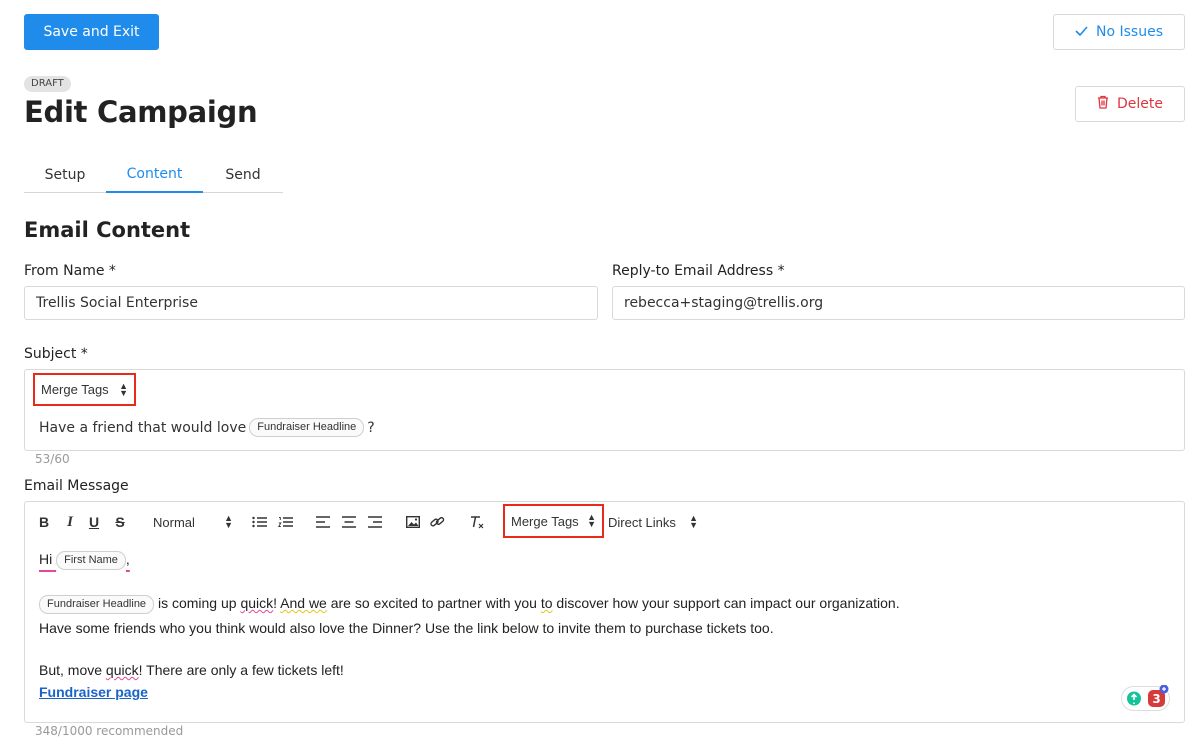  What do you see at coordinates (174, 522) in the screenshot?
I see `text-format-label: Normal` at bounding box center [174, 522].